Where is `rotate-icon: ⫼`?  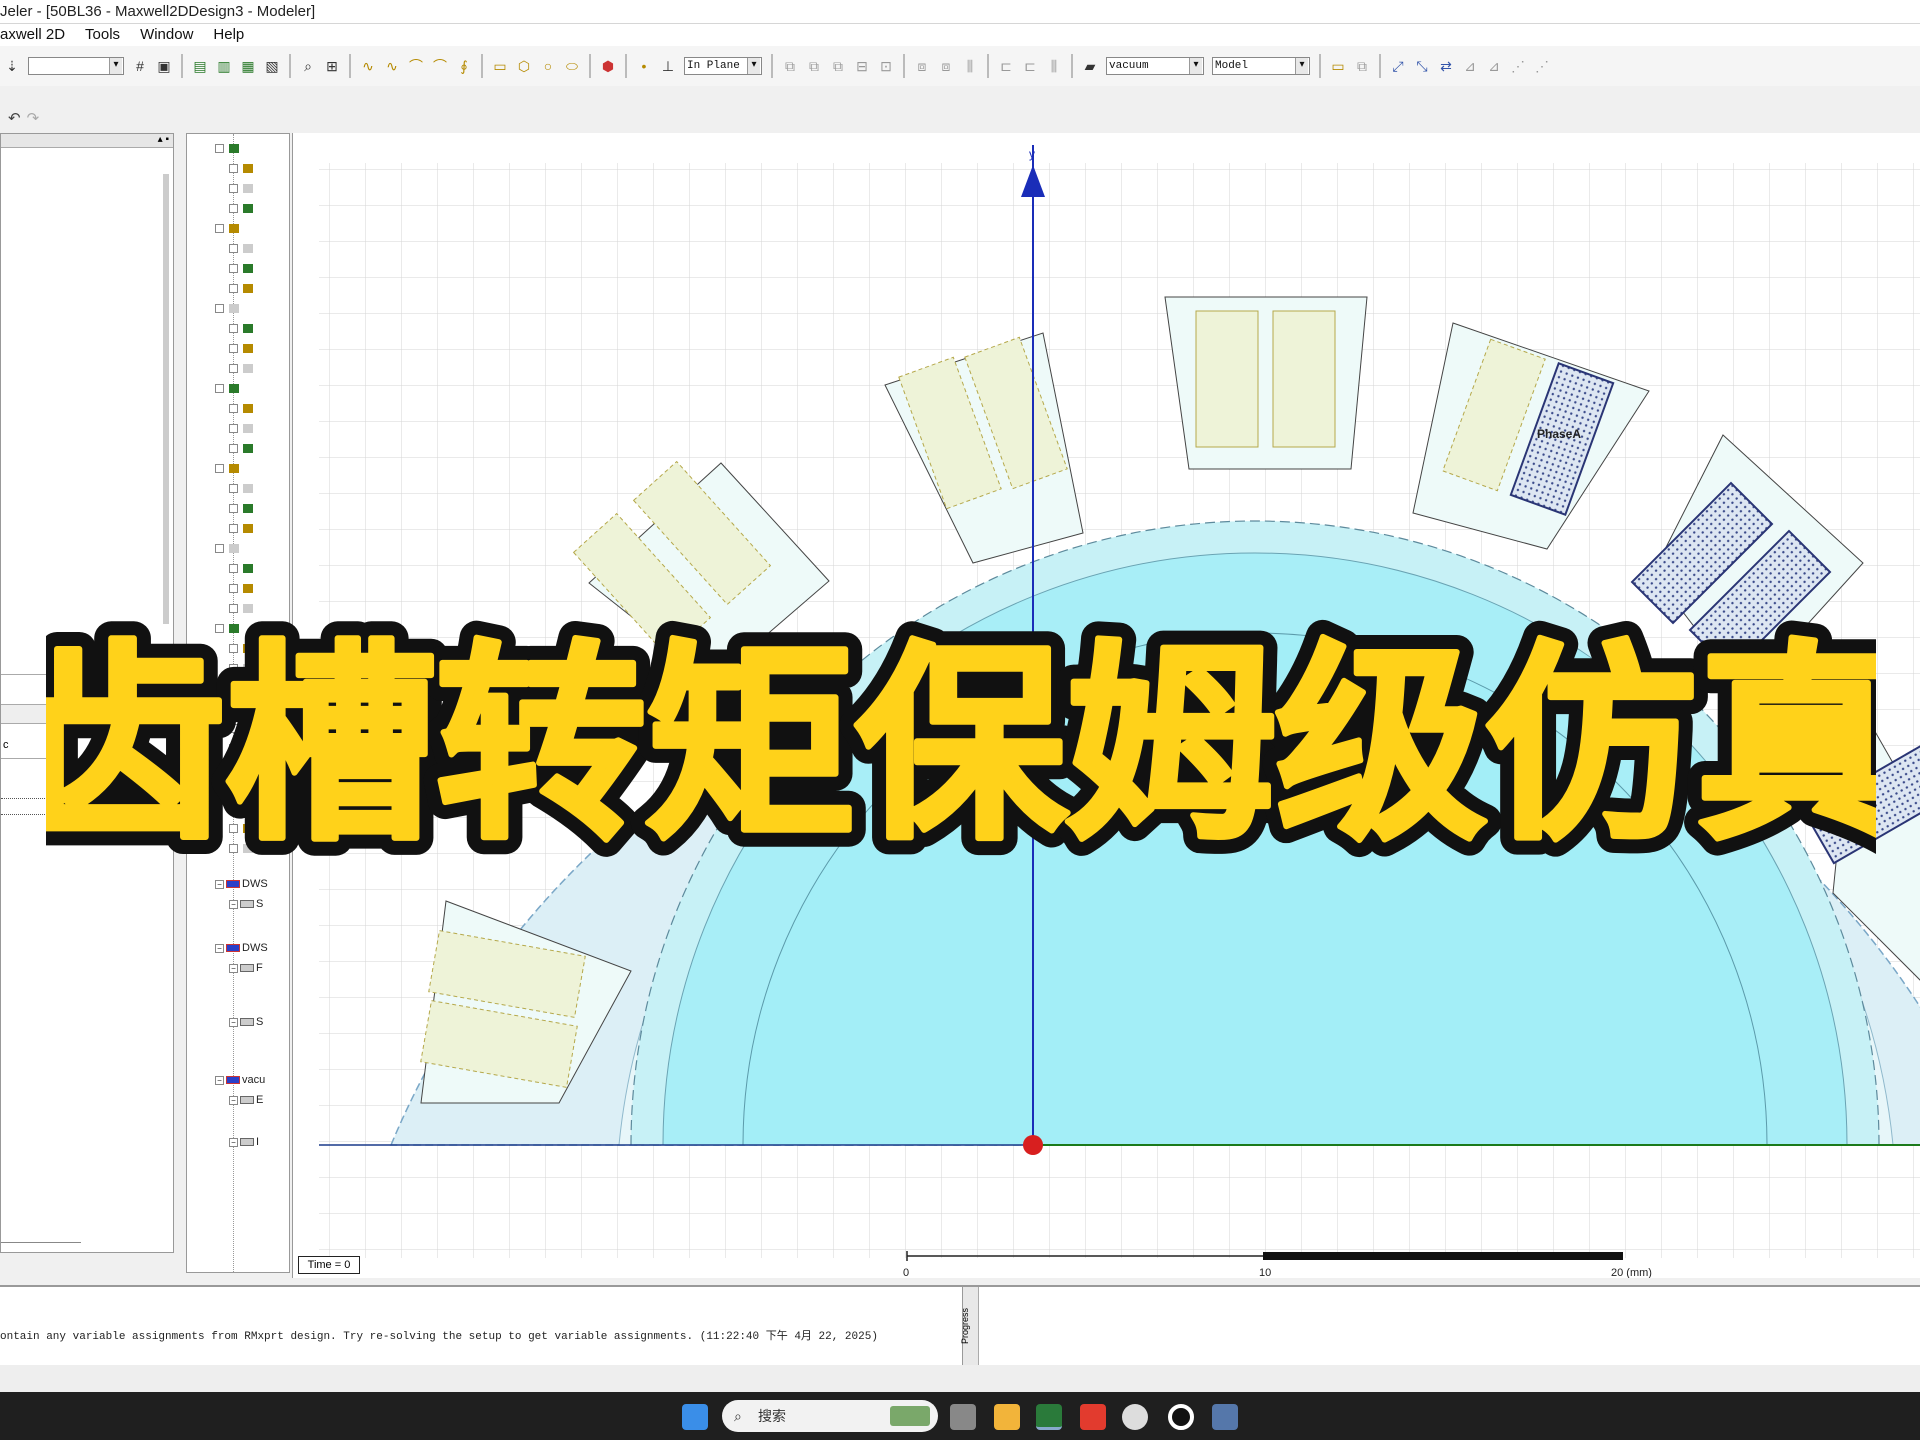
rotate-icon: ⫼ is located at coordinates (1054, 66).